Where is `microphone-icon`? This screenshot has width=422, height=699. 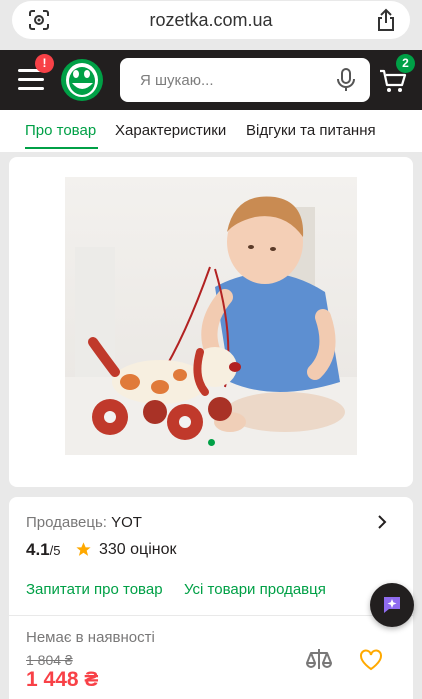
microphone-icon is located at coordinates (346, 80).